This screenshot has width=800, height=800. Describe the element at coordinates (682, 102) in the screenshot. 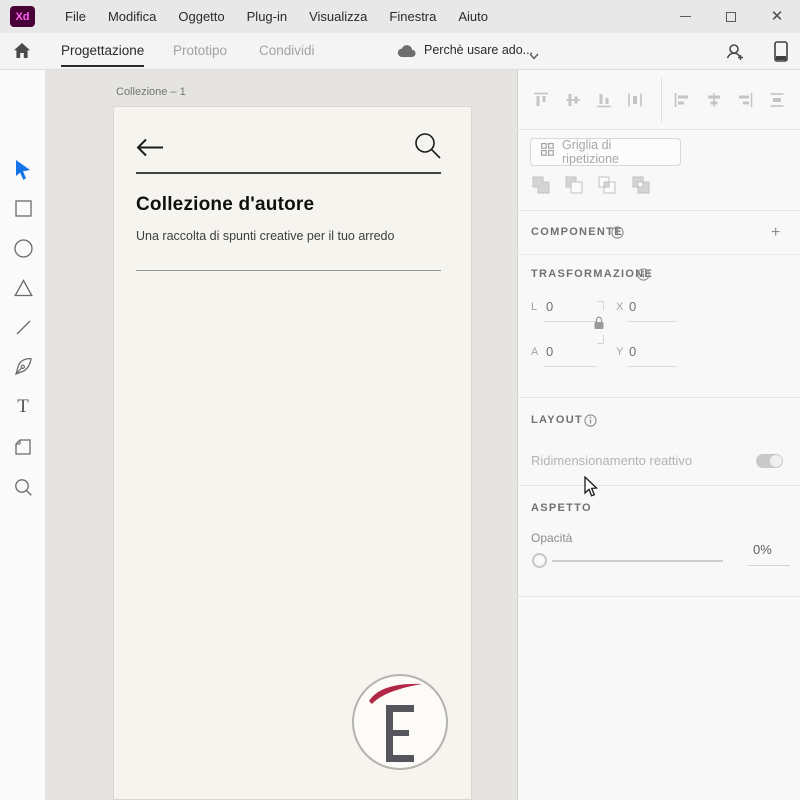

I see `align-left-icon` at that location.